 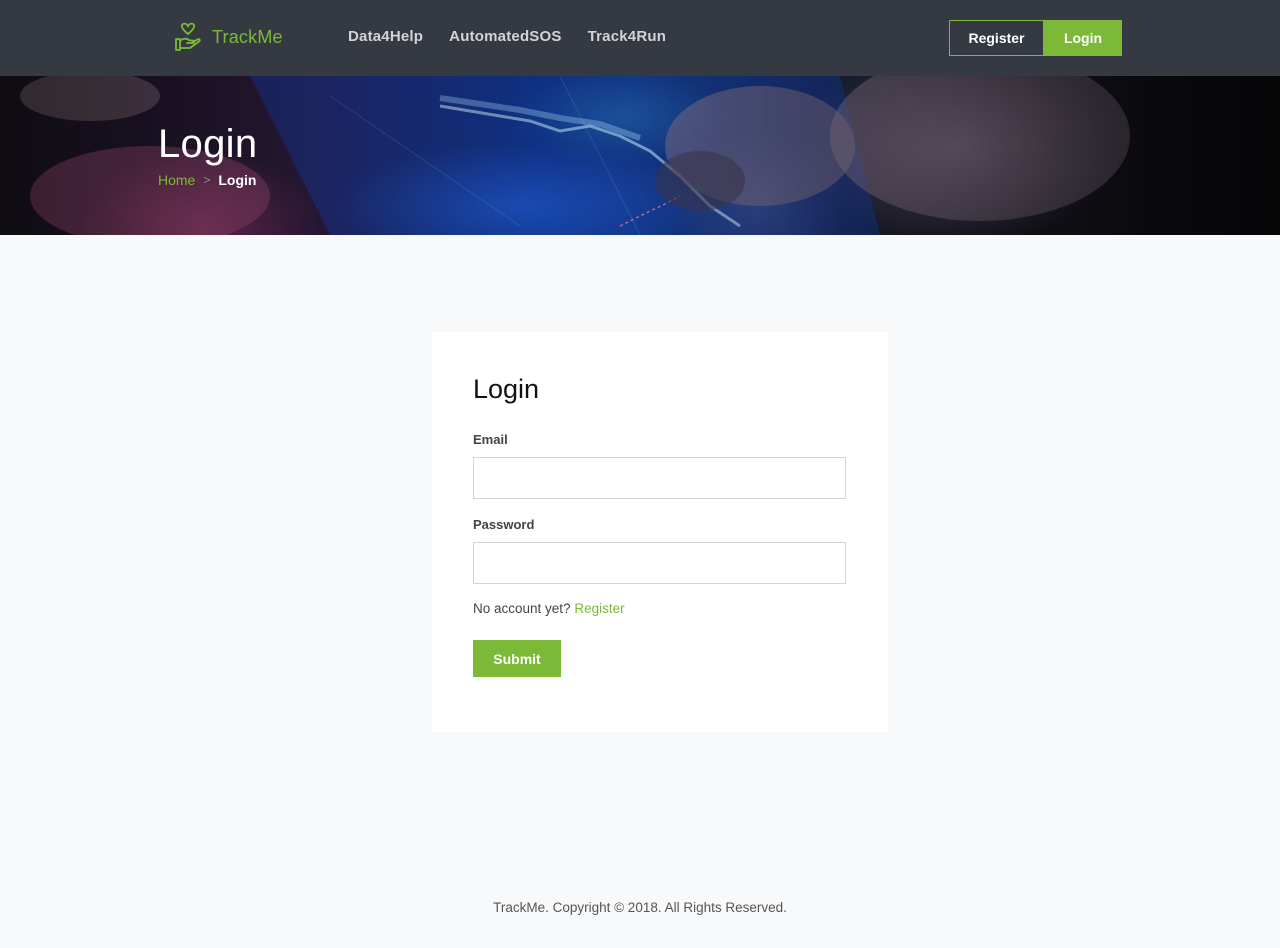 What do you see at coordinates (506, 389) in the screenshot?
I see `login-form-title: Login` at bounding box center [506, 389].